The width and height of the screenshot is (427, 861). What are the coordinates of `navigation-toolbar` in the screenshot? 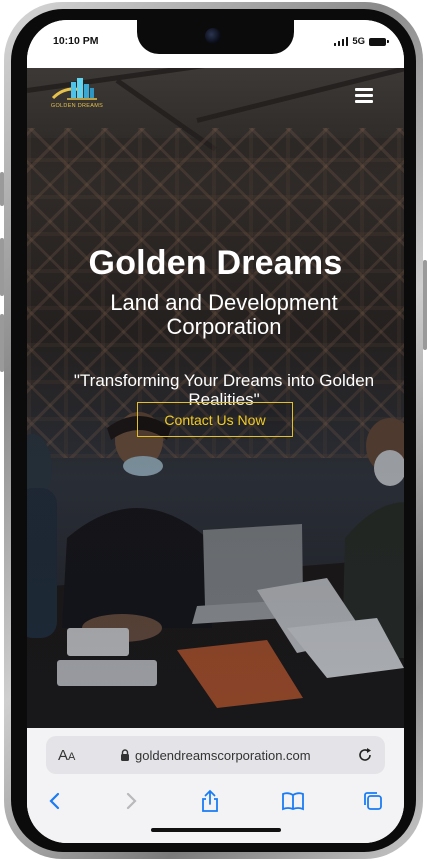 It's located at (215, 803).